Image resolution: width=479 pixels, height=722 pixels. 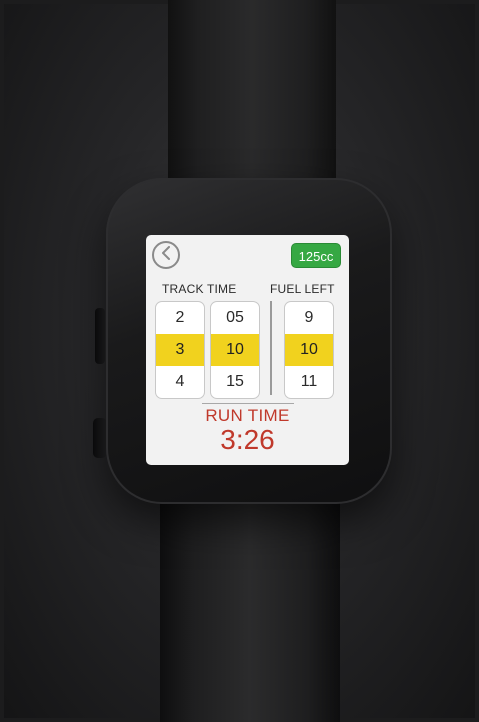 I want to click on watch-side-button, so click(x=100, y=336).